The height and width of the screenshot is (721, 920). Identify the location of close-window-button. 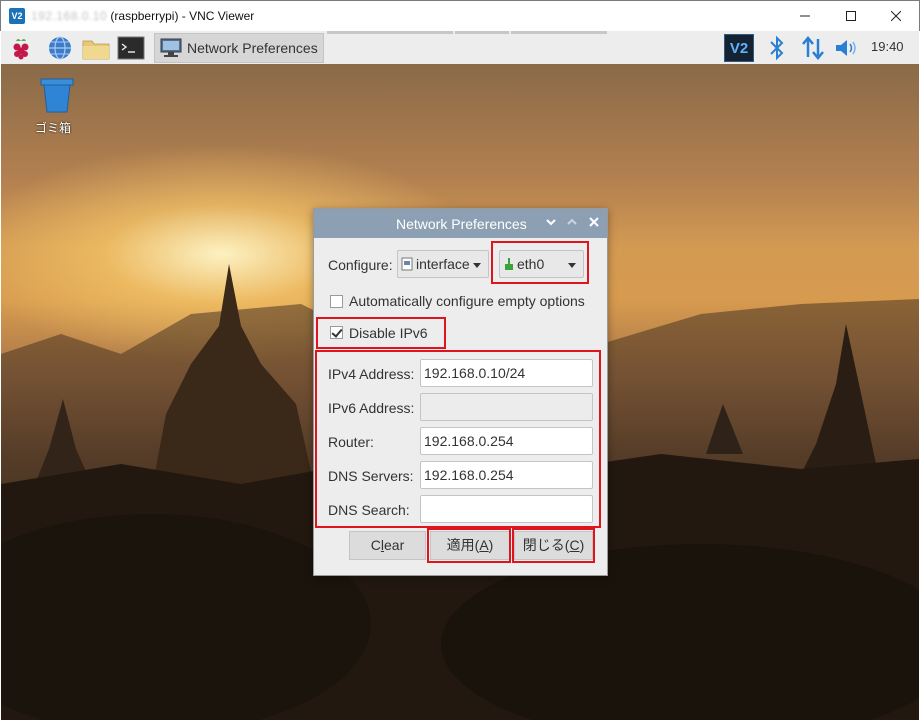
(896, 16).